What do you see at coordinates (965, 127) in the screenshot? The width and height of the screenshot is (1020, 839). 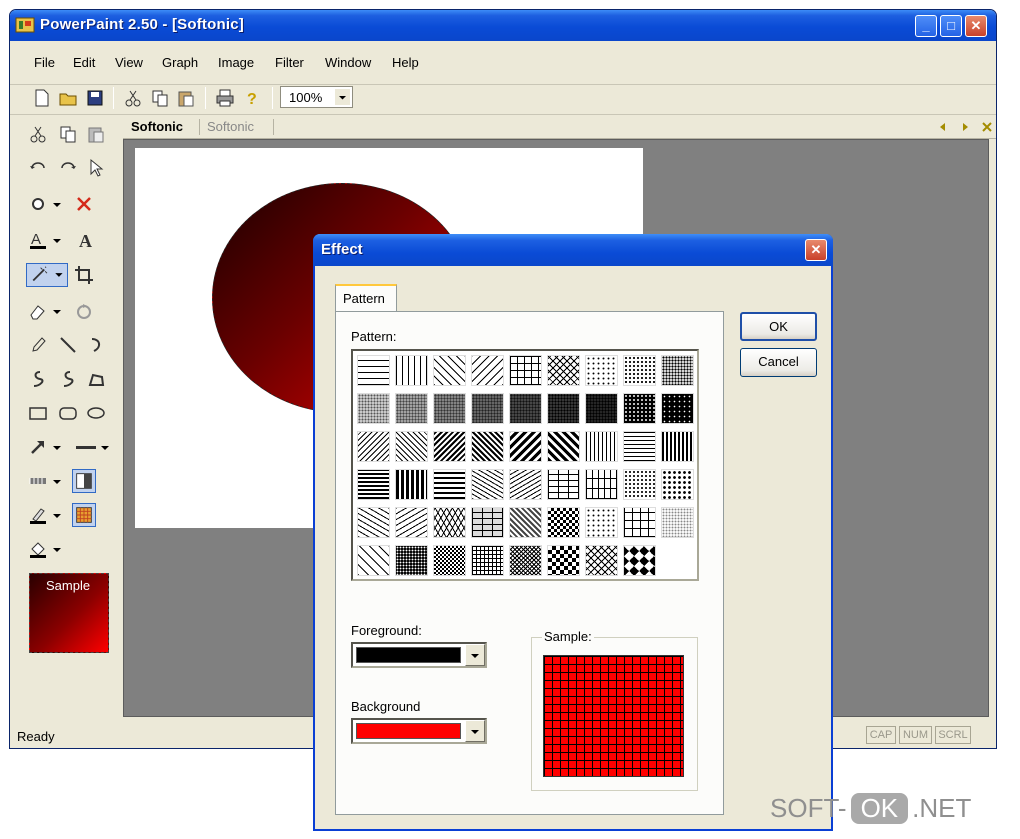 I see `scroll-right-icon` at bounding box center [965, 127].